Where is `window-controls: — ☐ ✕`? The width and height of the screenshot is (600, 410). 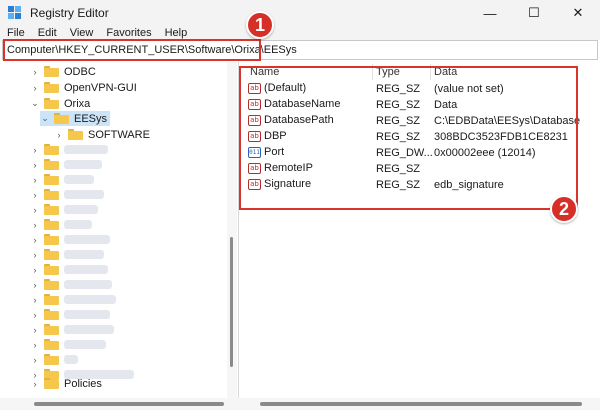
window-controls: — ☐ ✕ is located at coordinates (534, 13).